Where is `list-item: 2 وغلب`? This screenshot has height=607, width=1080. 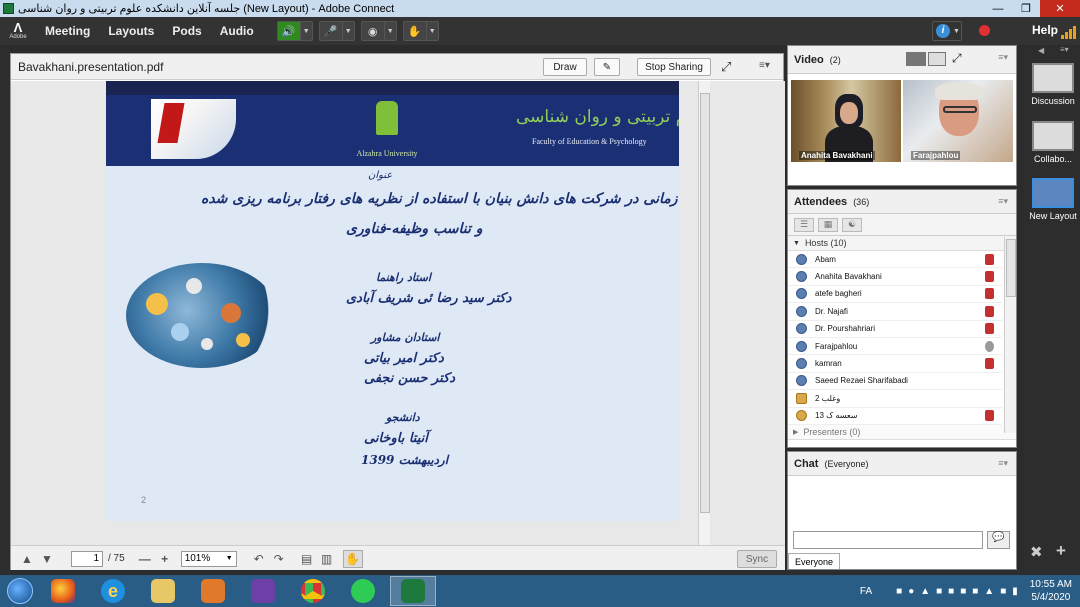
list-item: 2 وغلب is located at coordinates (895, 399).